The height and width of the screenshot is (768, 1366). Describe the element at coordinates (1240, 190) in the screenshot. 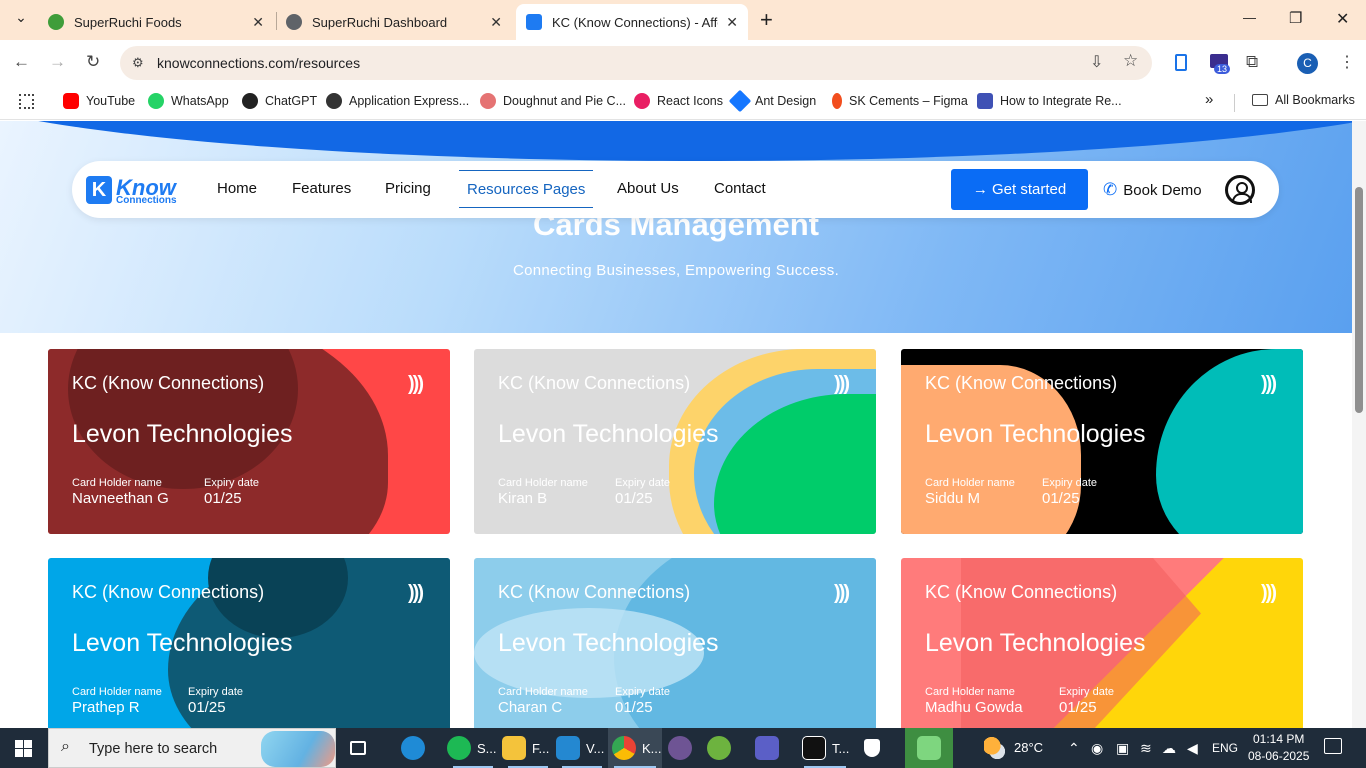

I see `user-account-icon` at that location.